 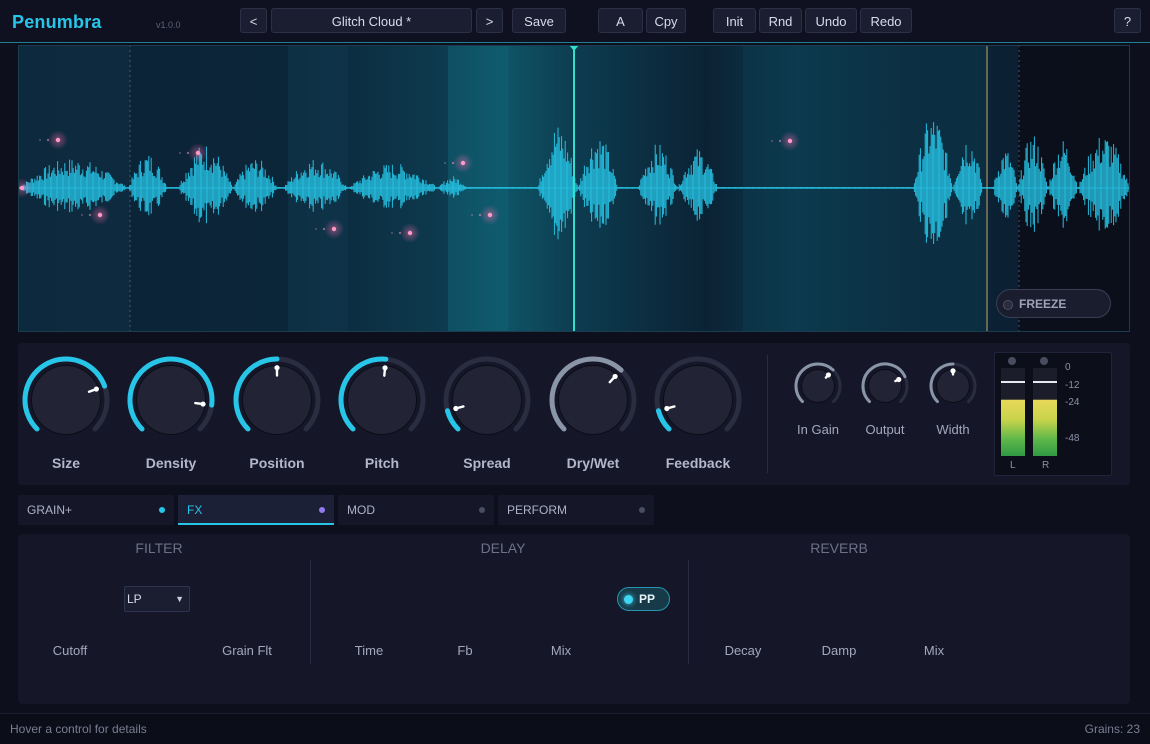 I want to click on density-knob, so click(x=171, y=395).